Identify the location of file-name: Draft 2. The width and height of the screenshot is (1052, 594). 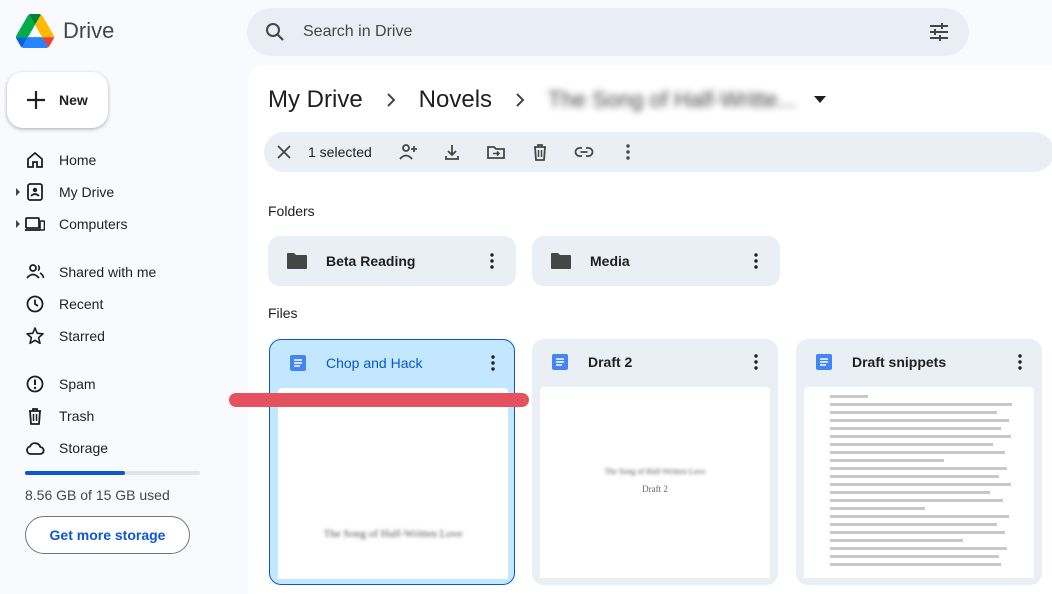
(610, 362).